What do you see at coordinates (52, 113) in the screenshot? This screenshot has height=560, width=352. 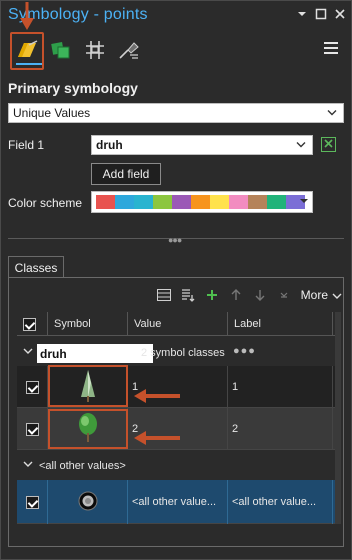 I see `renderer-value: Unique Values` at bounding box center [52, 113].